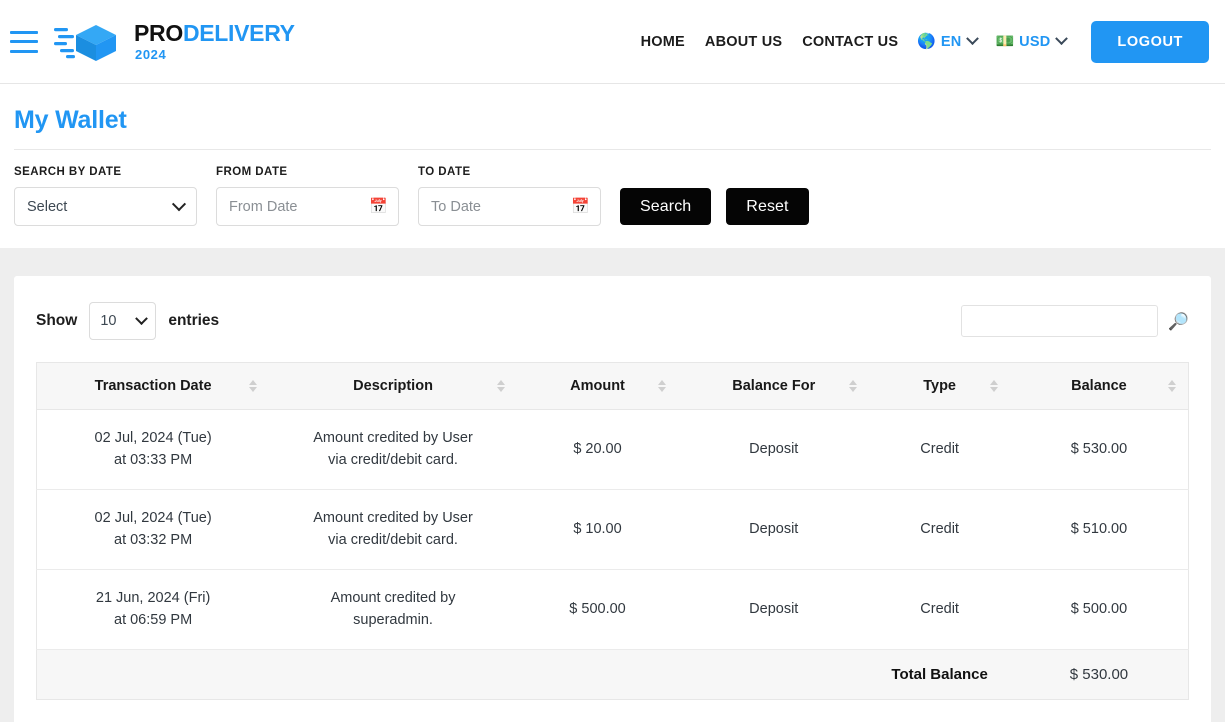 This screenshot has height=722, width=1225. I want to click on cell-balance: $ 500.00, so click(1099, 609).